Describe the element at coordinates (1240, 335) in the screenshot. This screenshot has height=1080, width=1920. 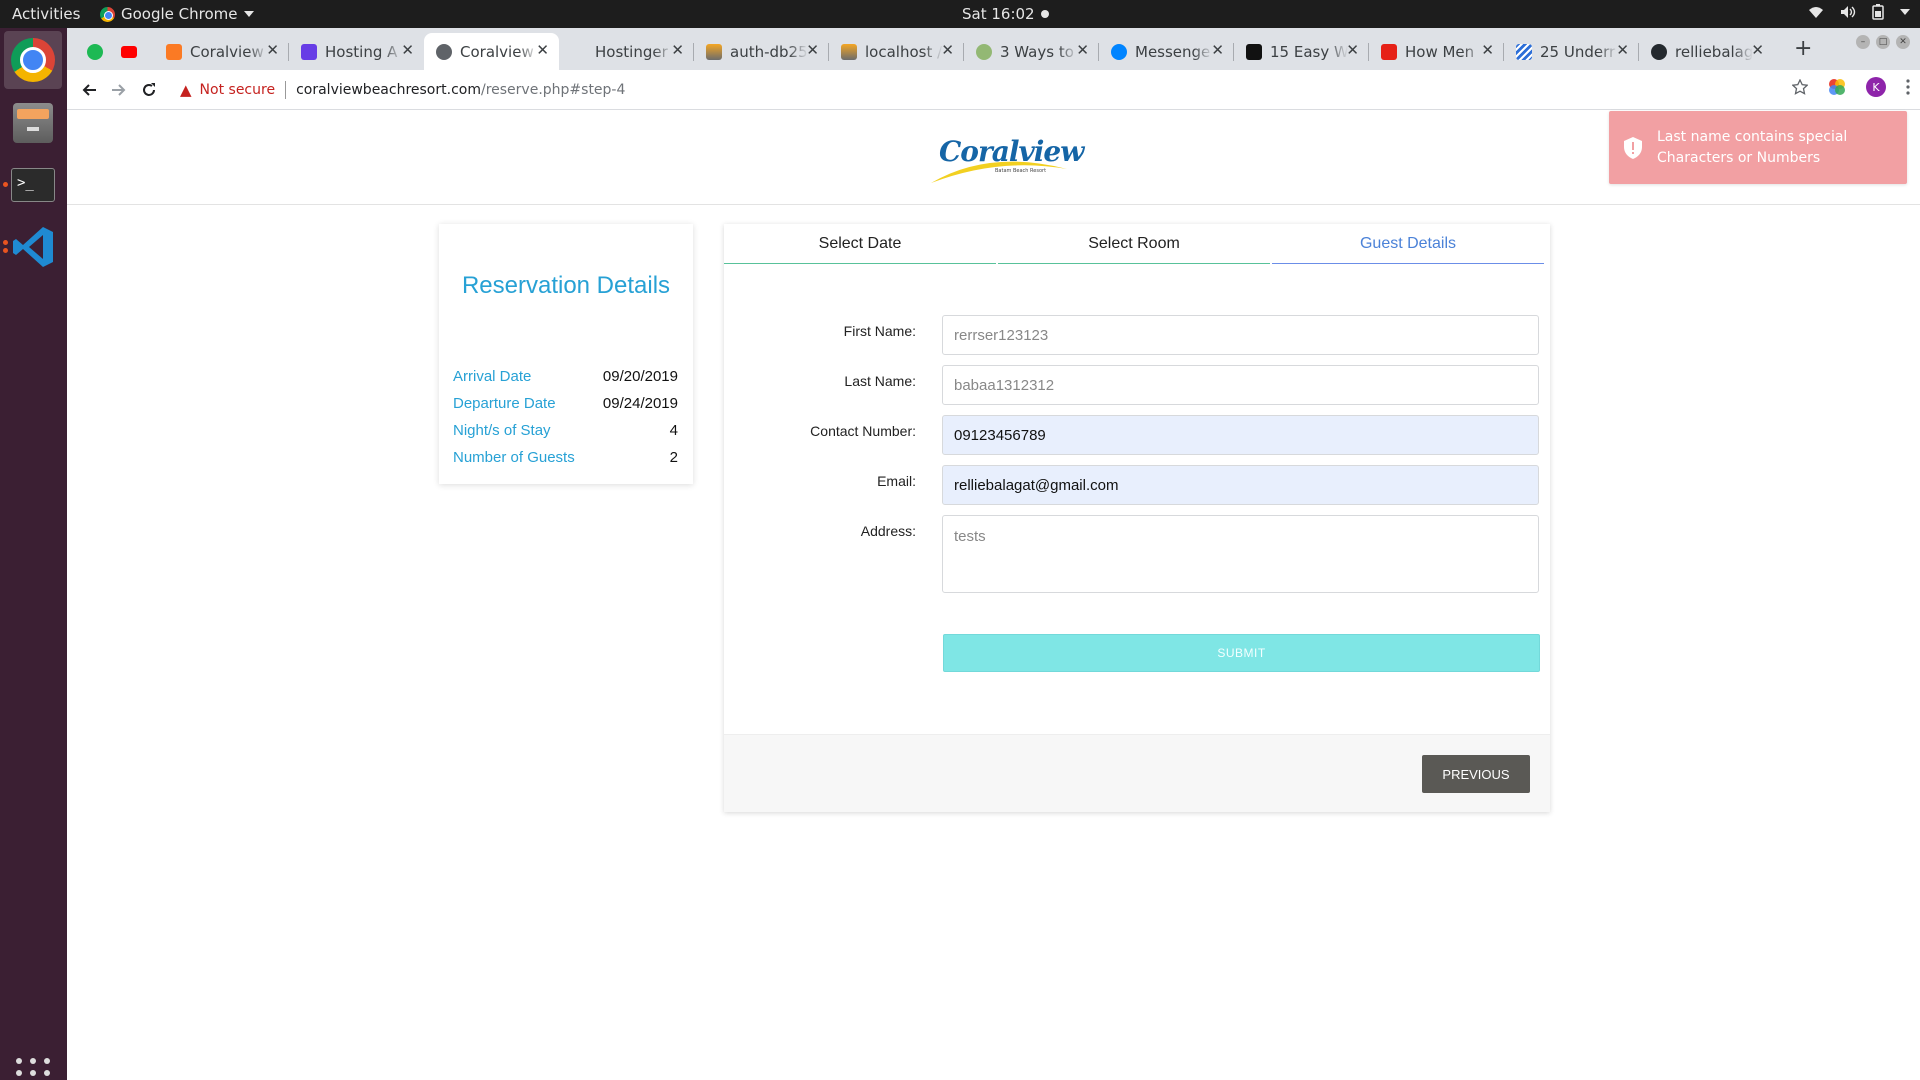
I see `first-name-field` at that location.